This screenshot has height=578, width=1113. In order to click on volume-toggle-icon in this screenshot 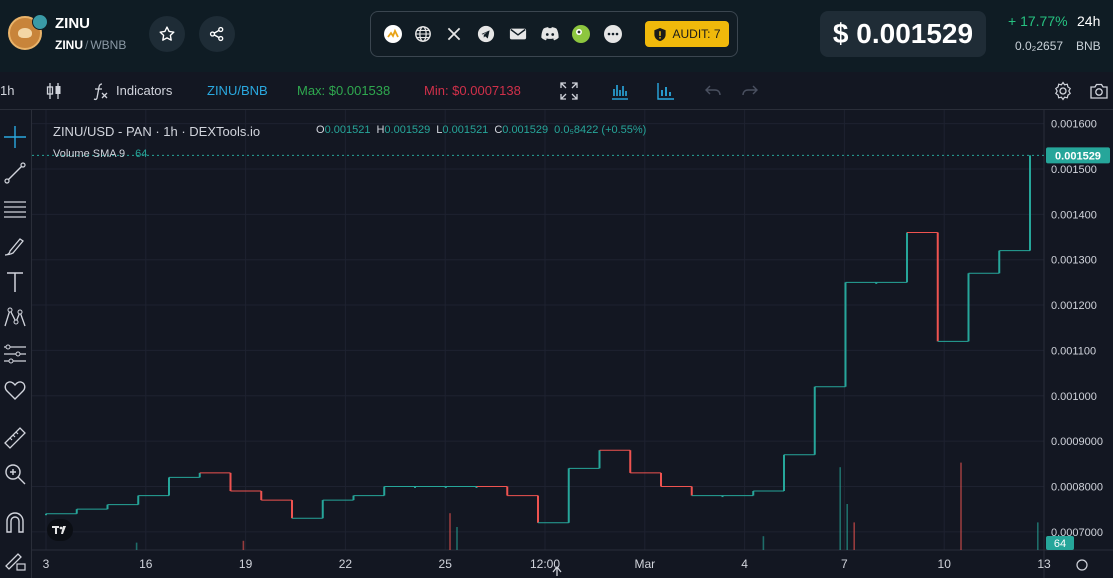, I will do `click(666, 91)`.